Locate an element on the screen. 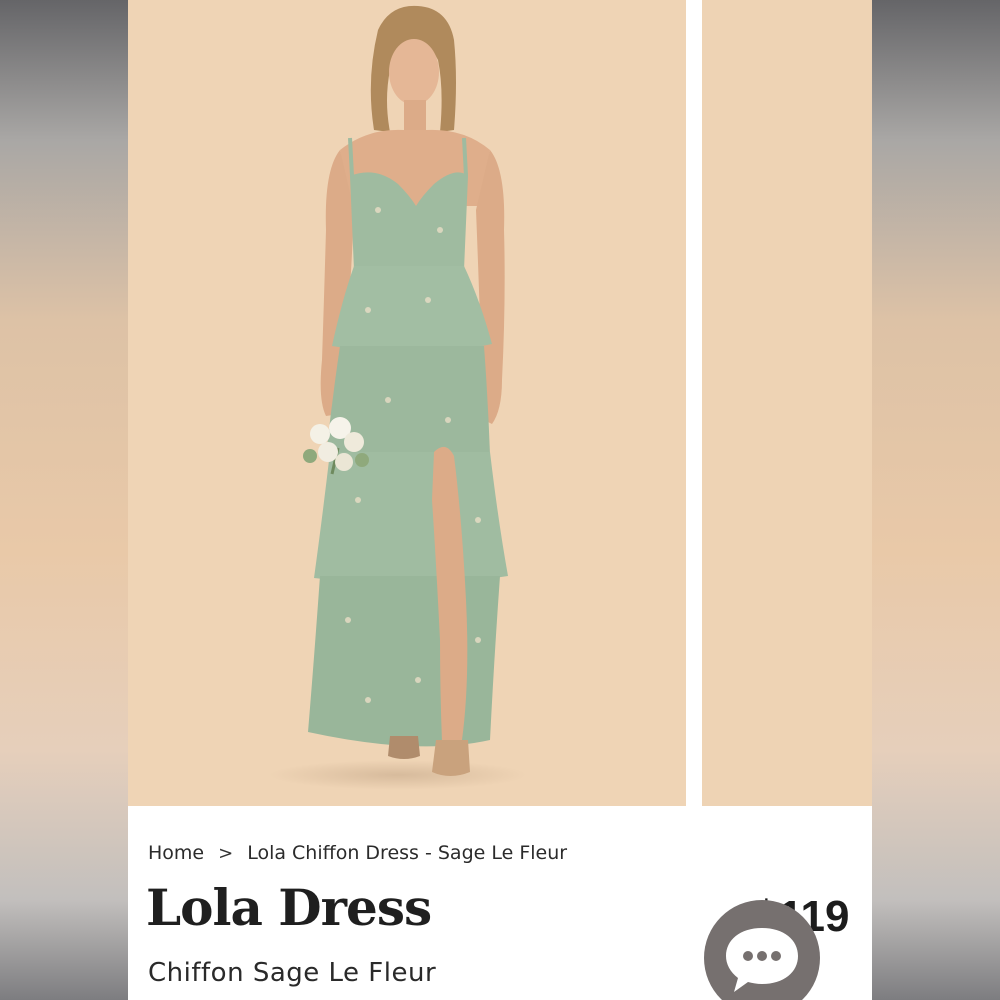 The width and height of the screenshot is (1000, 1000). background-blur-right is located at coordinates (936, 500).